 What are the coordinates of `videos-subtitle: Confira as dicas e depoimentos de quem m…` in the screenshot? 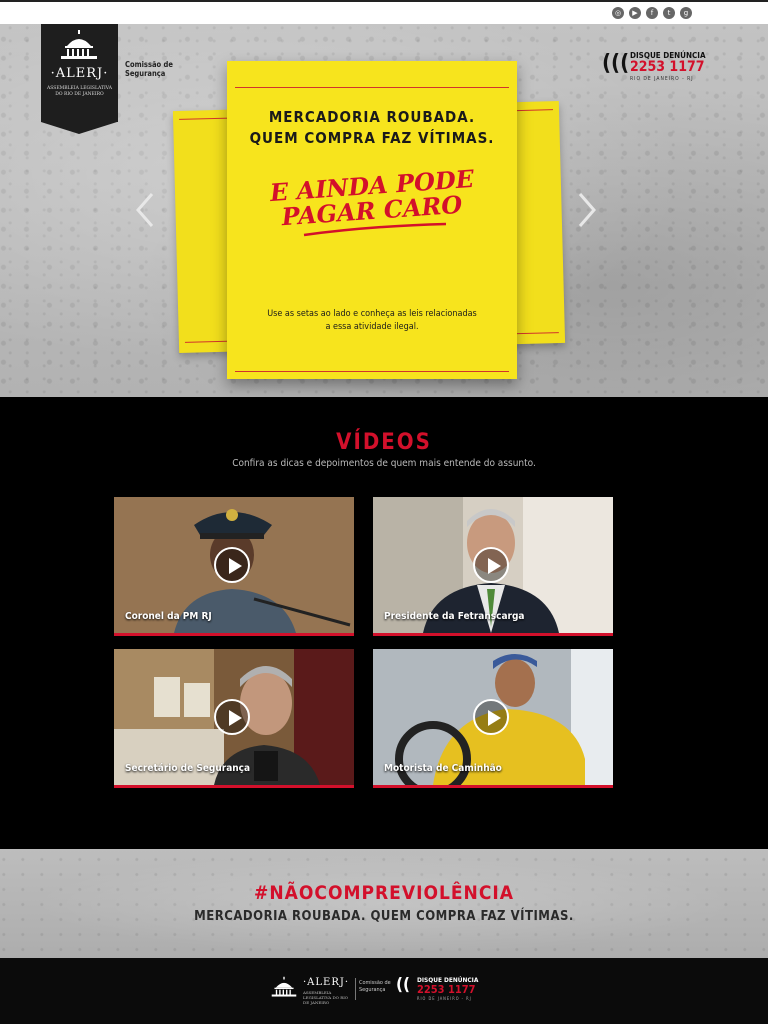 It's located at (384, 463).